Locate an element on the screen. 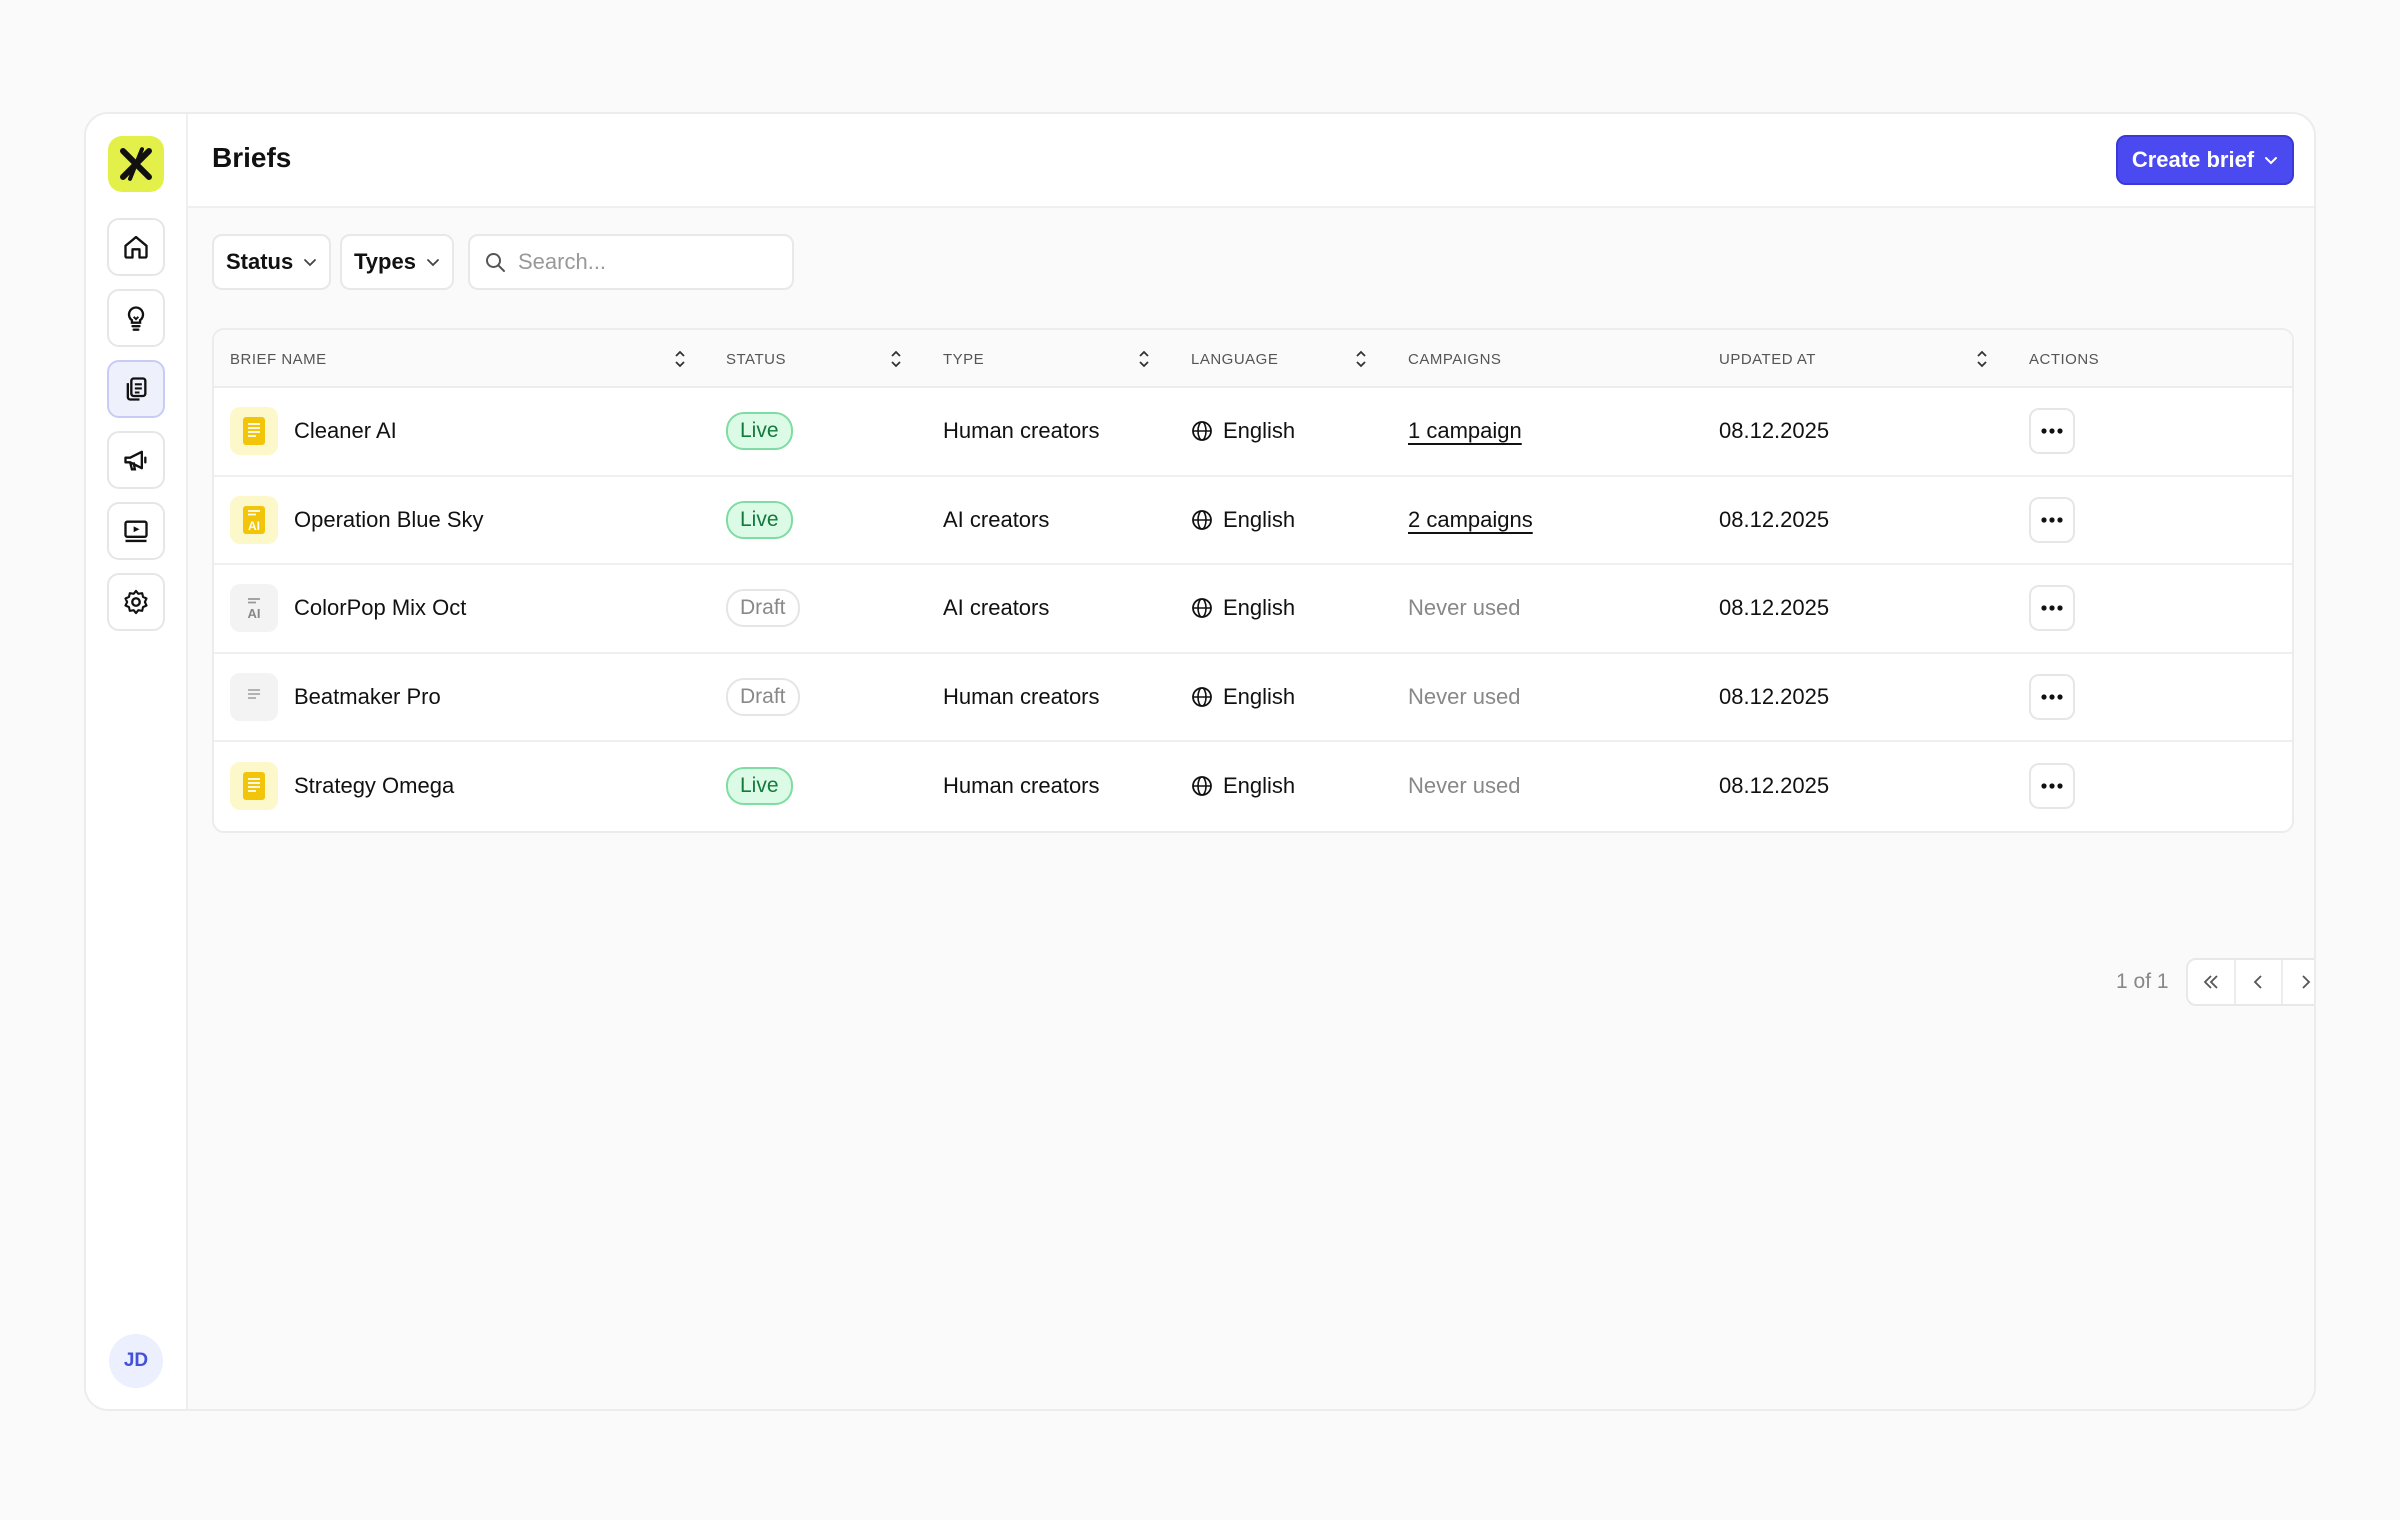  campaigns-cell: 1 campaign is located at coordinates (1465, 431).